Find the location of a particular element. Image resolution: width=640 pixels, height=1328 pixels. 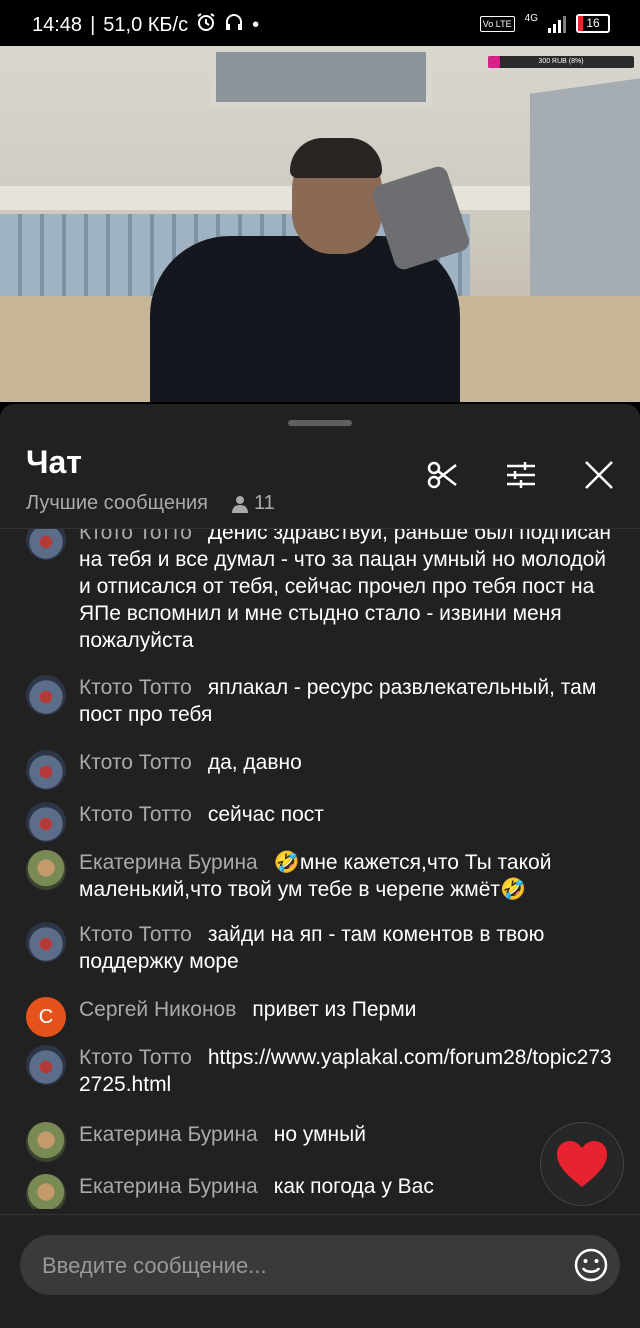

chat-message: Ктото Тотто сейчас пост is located at coordinates (326, 821).